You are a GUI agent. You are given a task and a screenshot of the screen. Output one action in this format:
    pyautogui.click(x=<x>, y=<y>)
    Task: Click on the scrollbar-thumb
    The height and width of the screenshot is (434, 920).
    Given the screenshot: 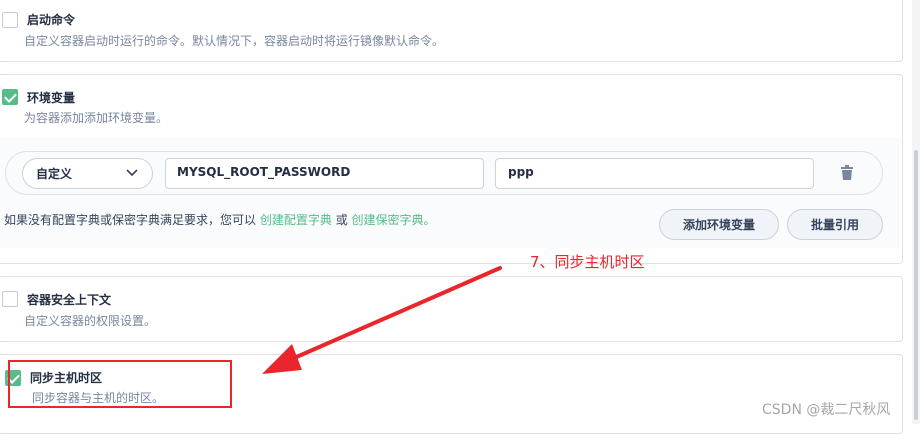 What is the action you would take?
    pyautogui.click(x=916, y=285)
    